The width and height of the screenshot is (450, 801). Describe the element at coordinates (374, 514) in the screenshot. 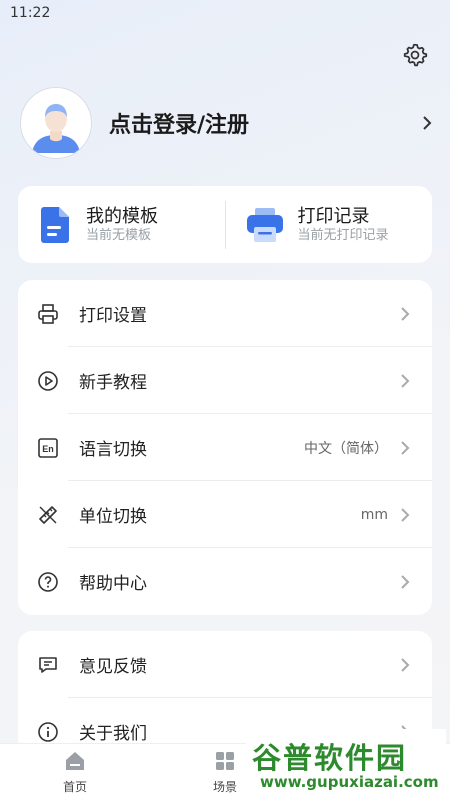

I see `unit-value: mm` at that location.